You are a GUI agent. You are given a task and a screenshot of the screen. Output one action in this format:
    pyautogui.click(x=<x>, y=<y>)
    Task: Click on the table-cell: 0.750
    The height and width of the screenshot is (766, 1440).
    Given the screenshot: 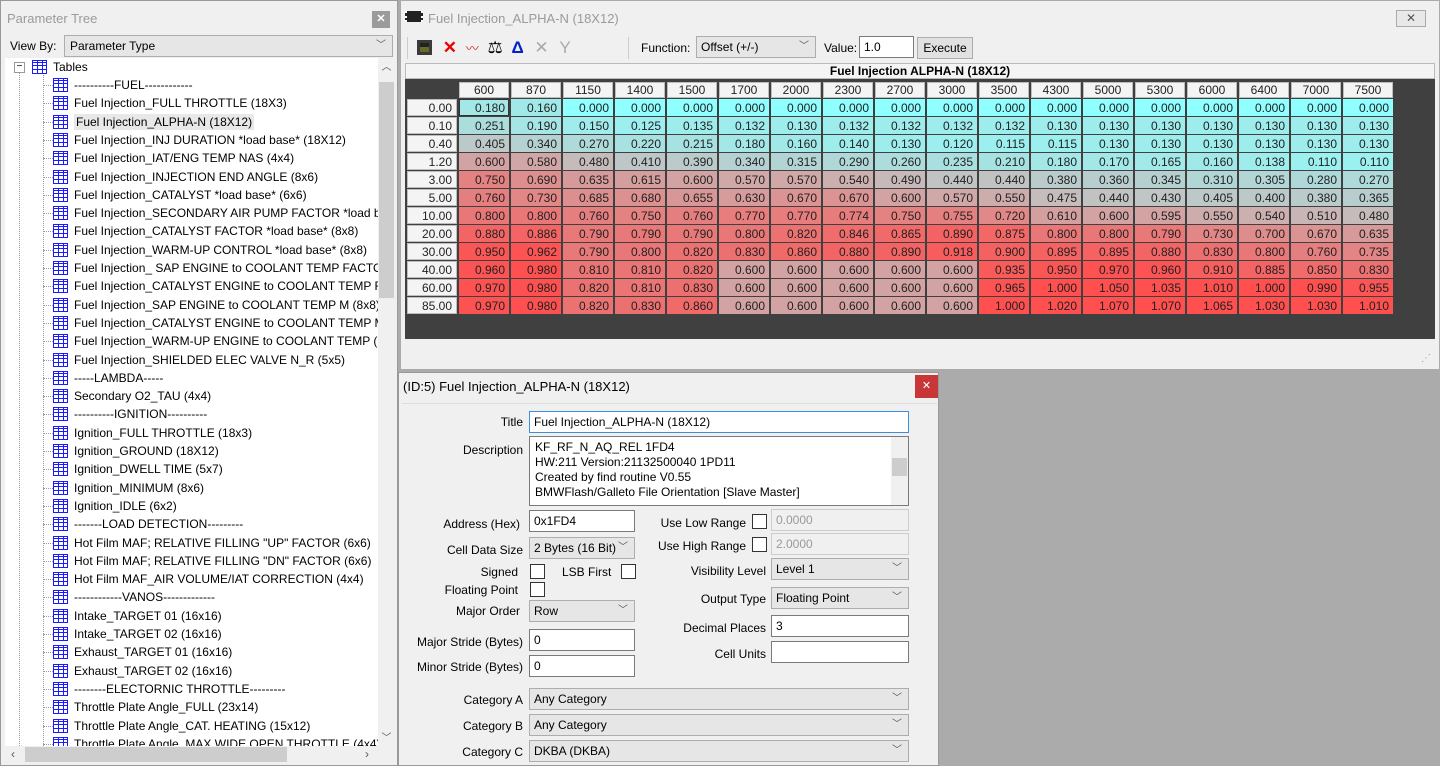 What is the action you would take?
    pyautogui.click(x=484, y=179)
    